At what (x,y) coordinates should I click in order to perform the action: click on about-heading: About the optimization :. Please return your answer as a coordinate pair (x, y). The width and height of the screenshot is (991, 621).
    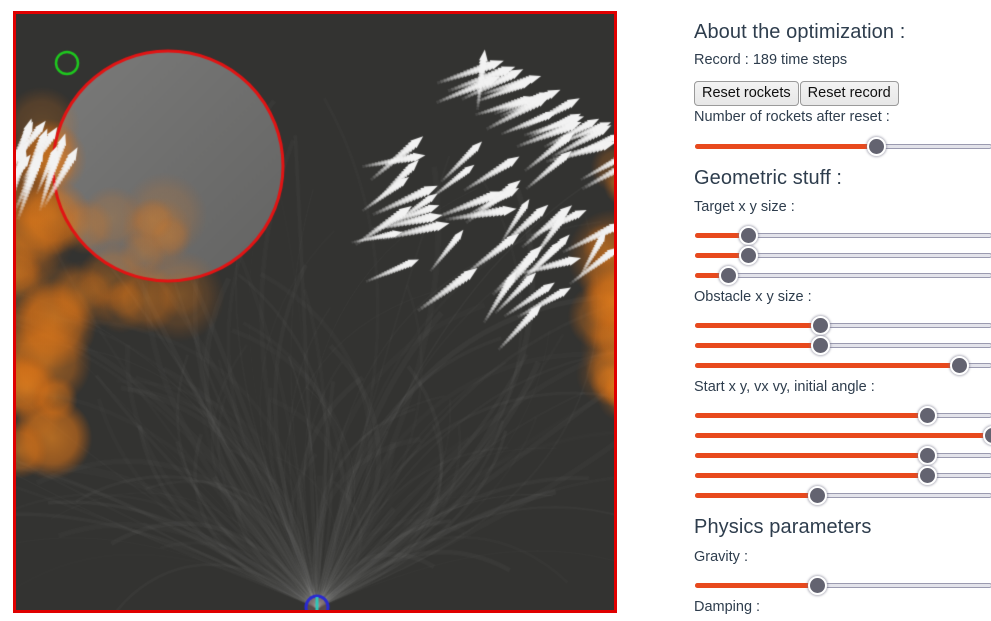
    Looking at the image, I should click on (800, 32).